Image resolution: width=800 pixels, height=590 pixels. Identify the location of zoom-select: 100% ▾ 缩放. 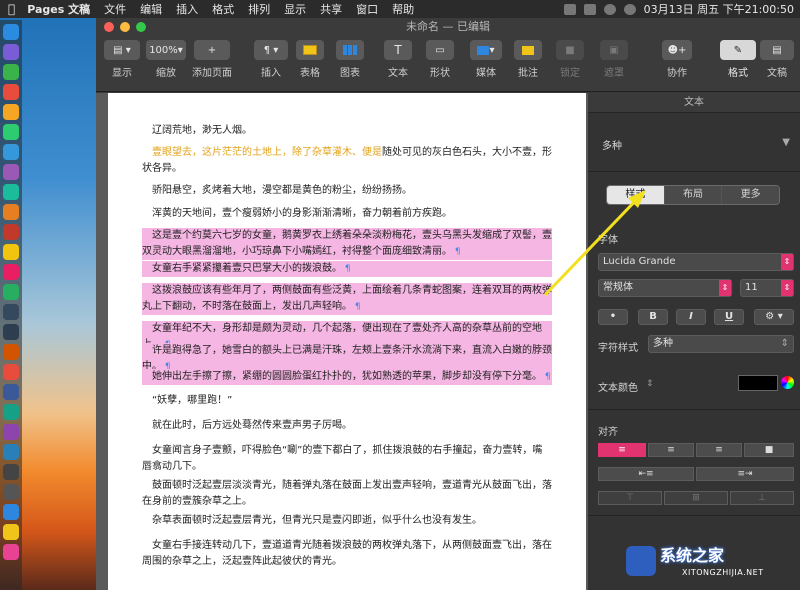
(166, 64).